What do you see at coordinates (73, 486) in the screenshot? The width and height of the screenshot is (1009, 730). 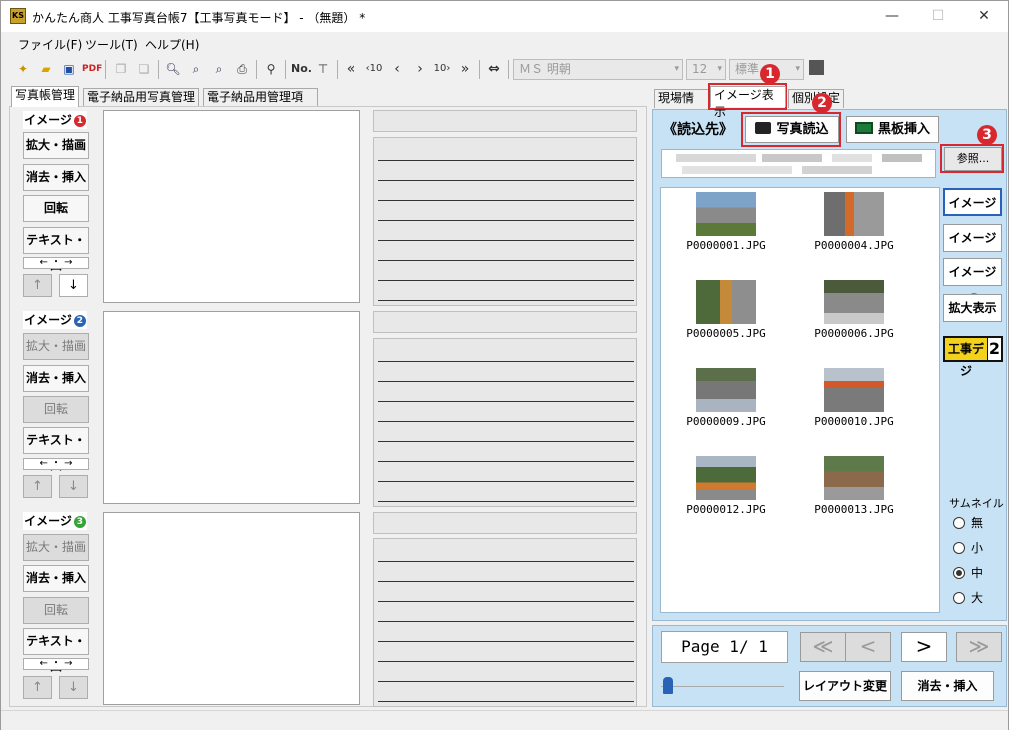 I see `move-down-button-2: ↓` at bounding box center [73, 486].